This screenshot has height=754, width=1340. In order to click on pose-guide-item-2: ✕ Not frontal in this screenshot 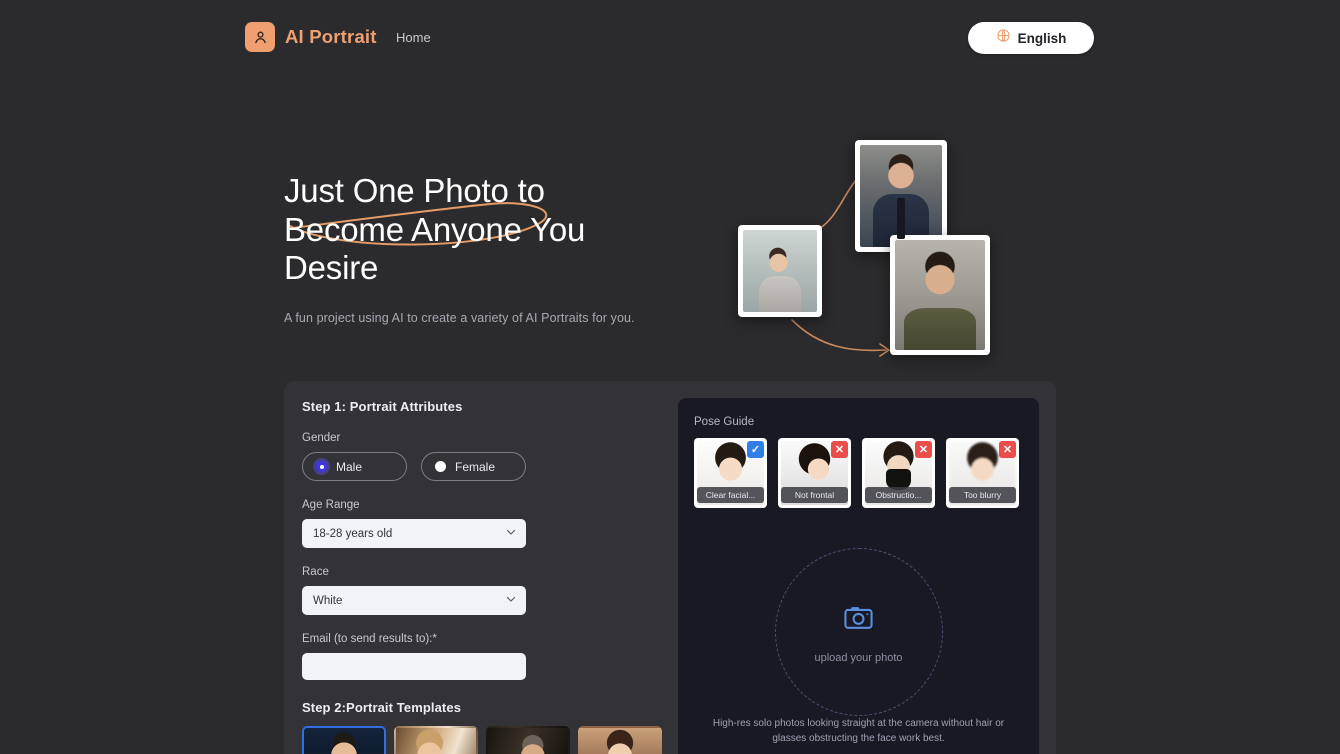, I will do `click(814, 473)`.